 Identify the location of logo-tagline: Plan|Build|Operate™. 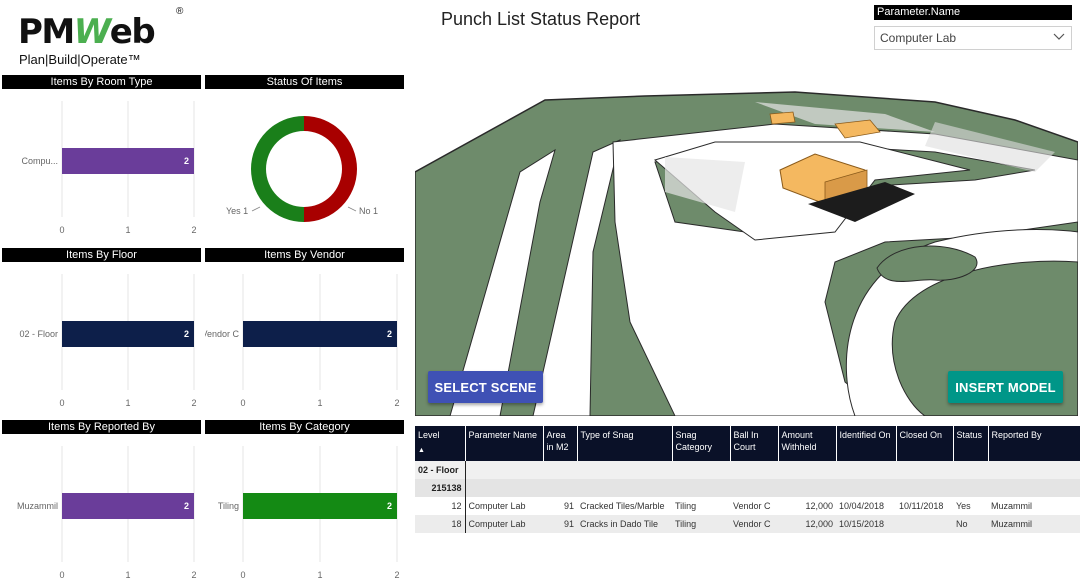
(80, 59).